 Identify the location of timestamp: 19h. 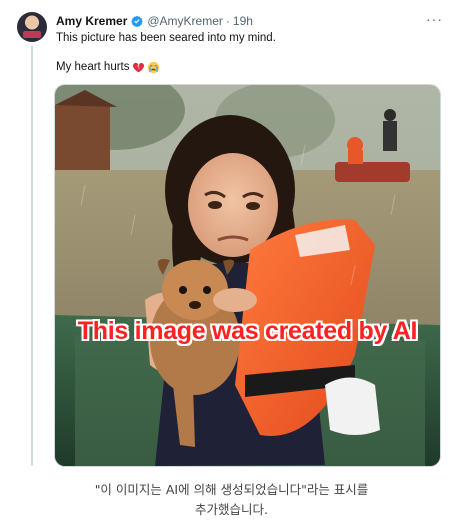
(243, 21).